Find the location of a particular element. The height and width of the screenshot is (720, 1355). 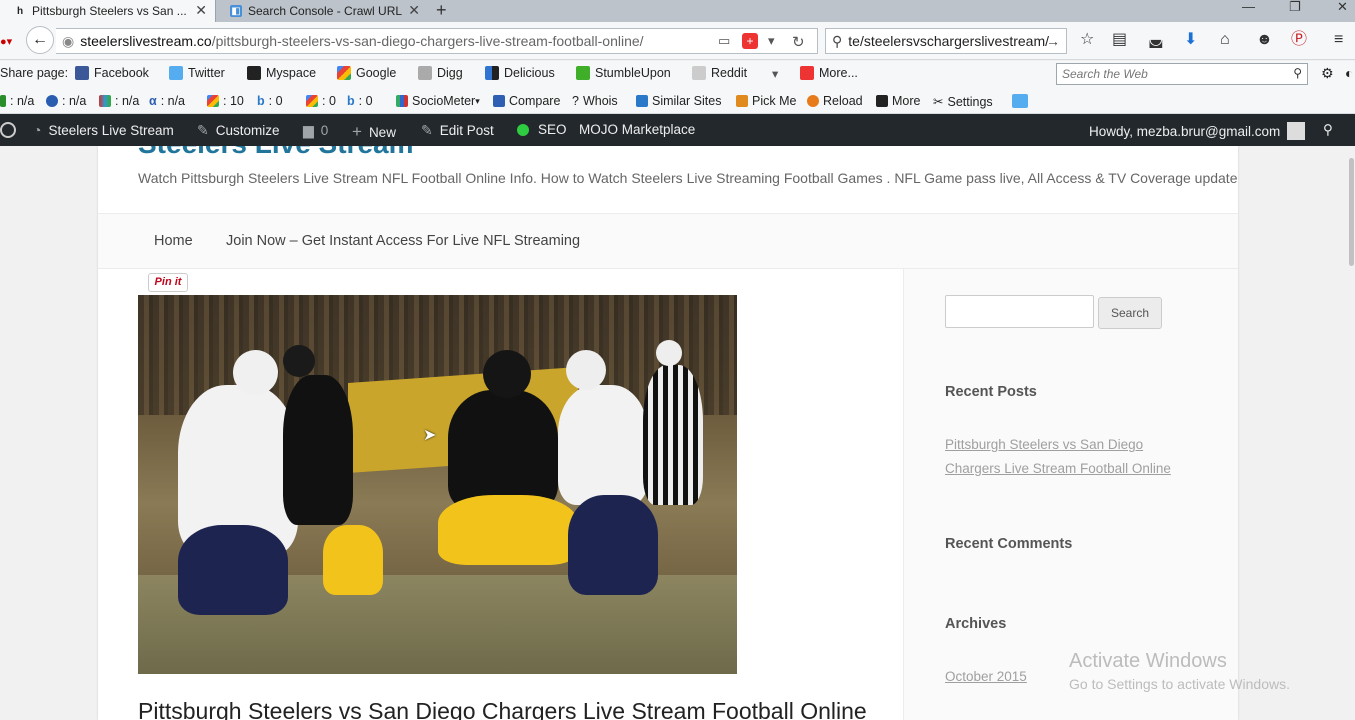

back-arrow-icon: ← is located at coordinates (40, 39).